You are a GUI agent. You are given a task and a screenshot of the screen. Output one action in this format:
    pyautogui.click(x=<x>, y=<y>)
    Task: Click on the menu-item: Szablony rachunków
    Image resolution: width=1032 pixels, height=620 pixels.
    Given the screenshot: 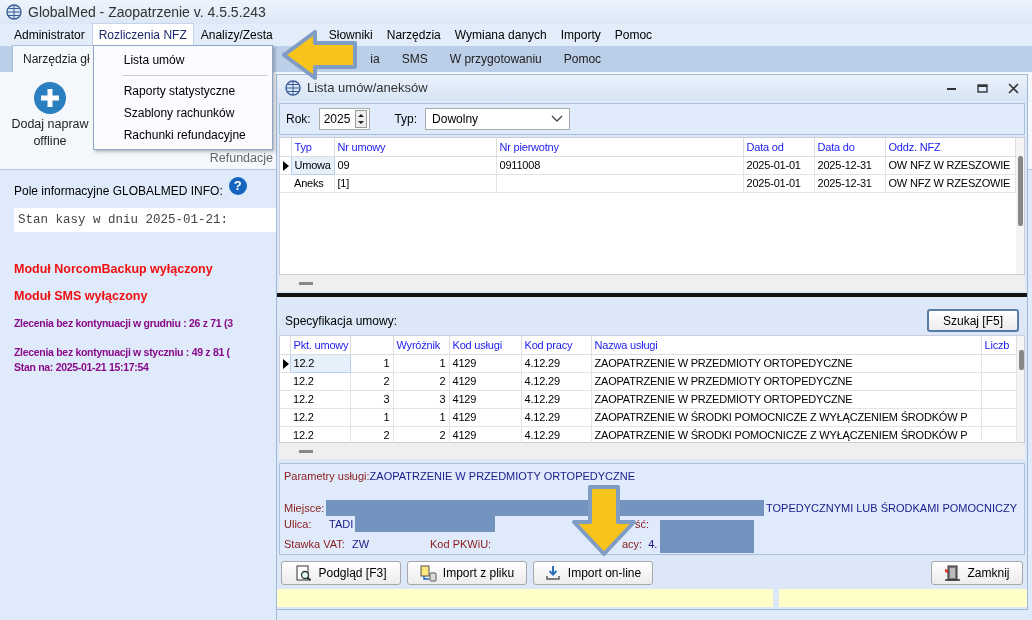 What is the action you would take?
    pyautogui.click(x=182, y=113)
    